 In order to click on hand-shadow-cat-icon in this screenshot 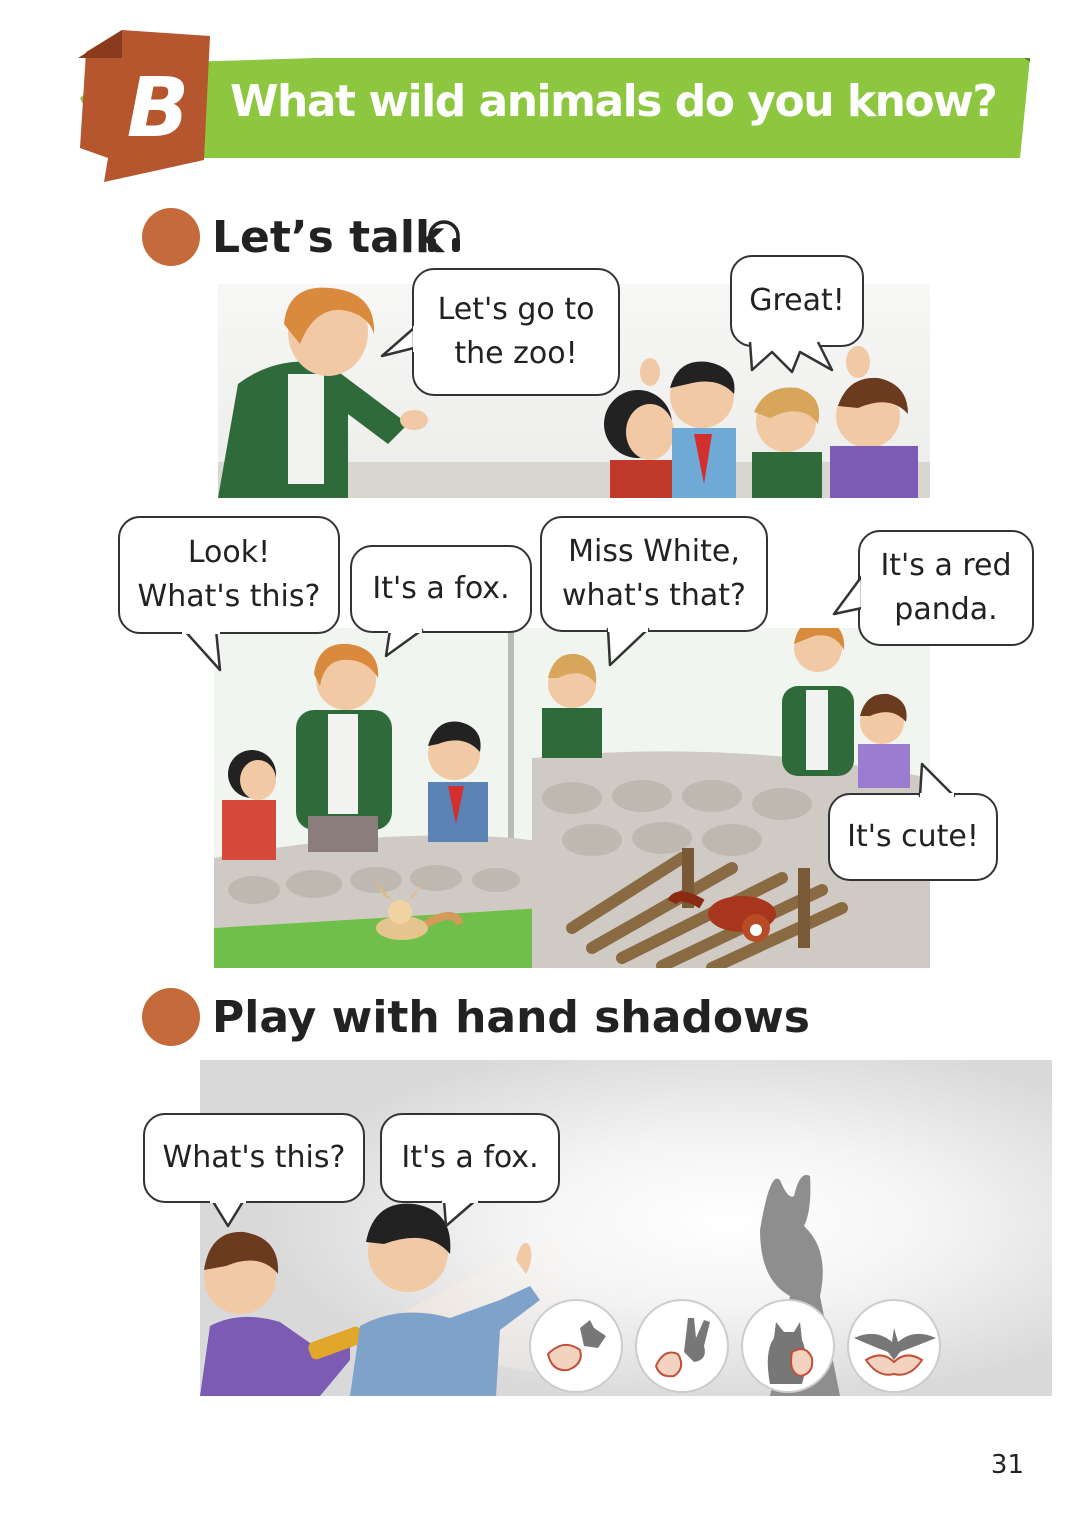, I will do `click(788, 1346)`.